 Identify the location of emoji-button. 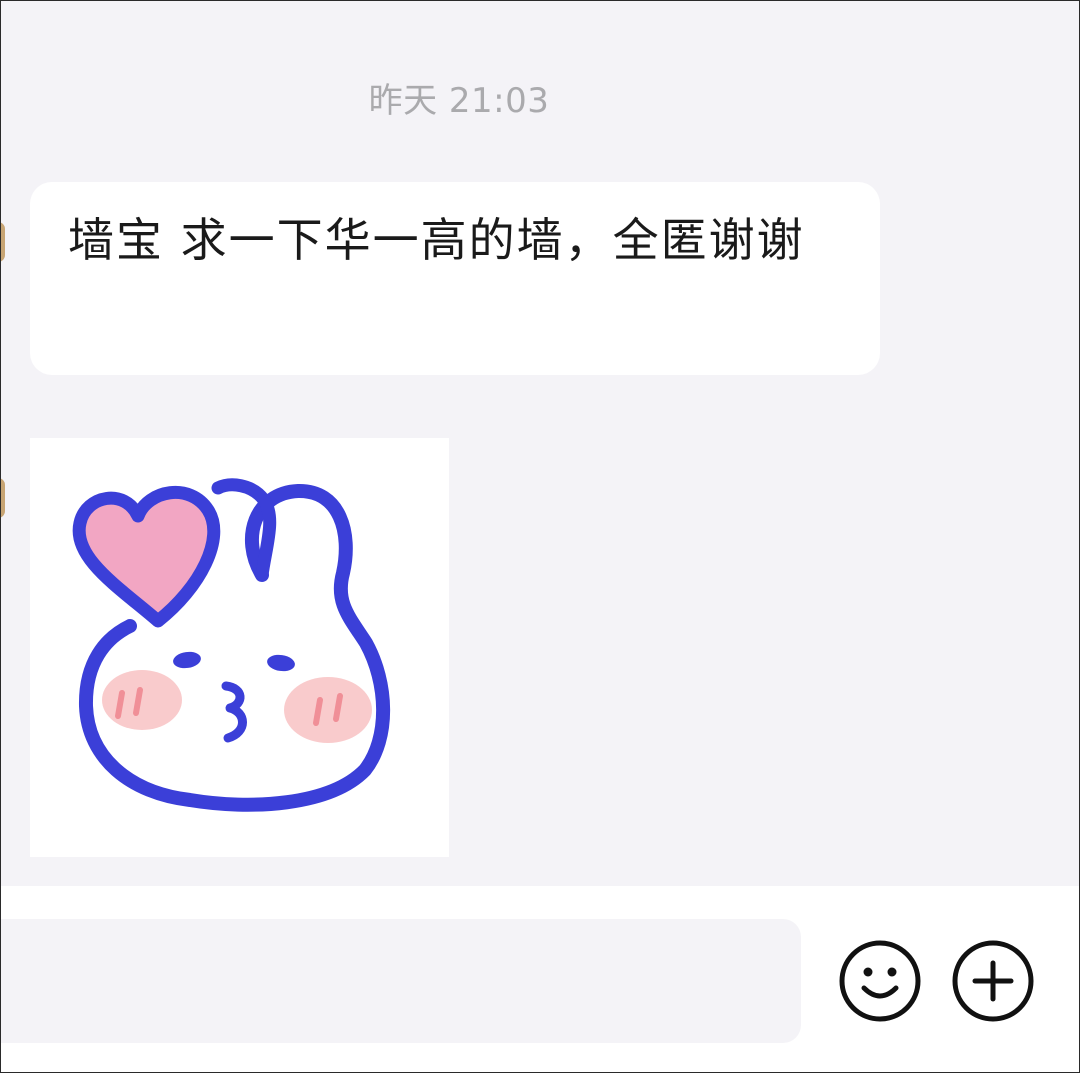
(880, 981).